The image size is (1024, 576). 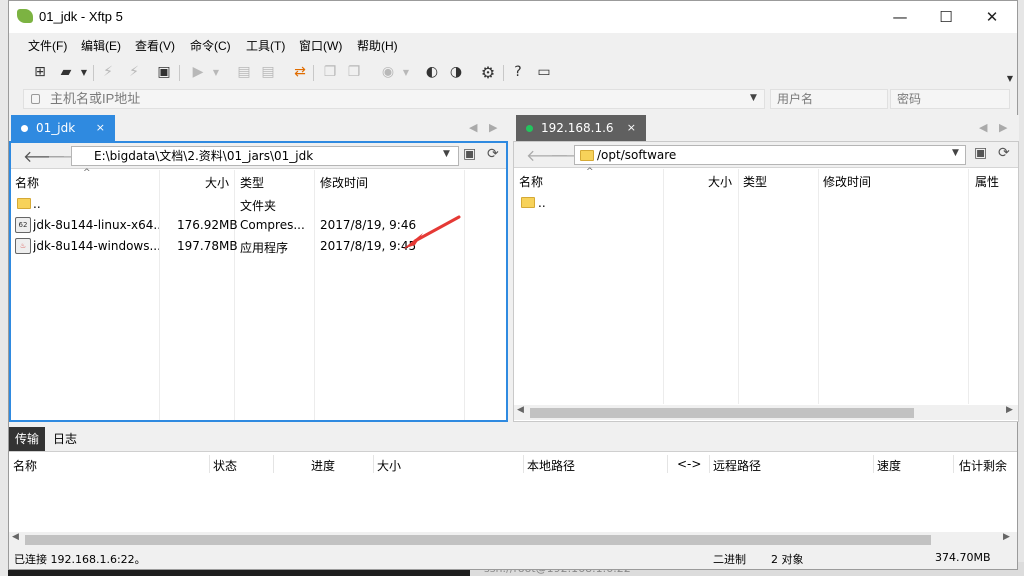 I want to click on transfer-icon: ▶, so click(x=198, y=72).